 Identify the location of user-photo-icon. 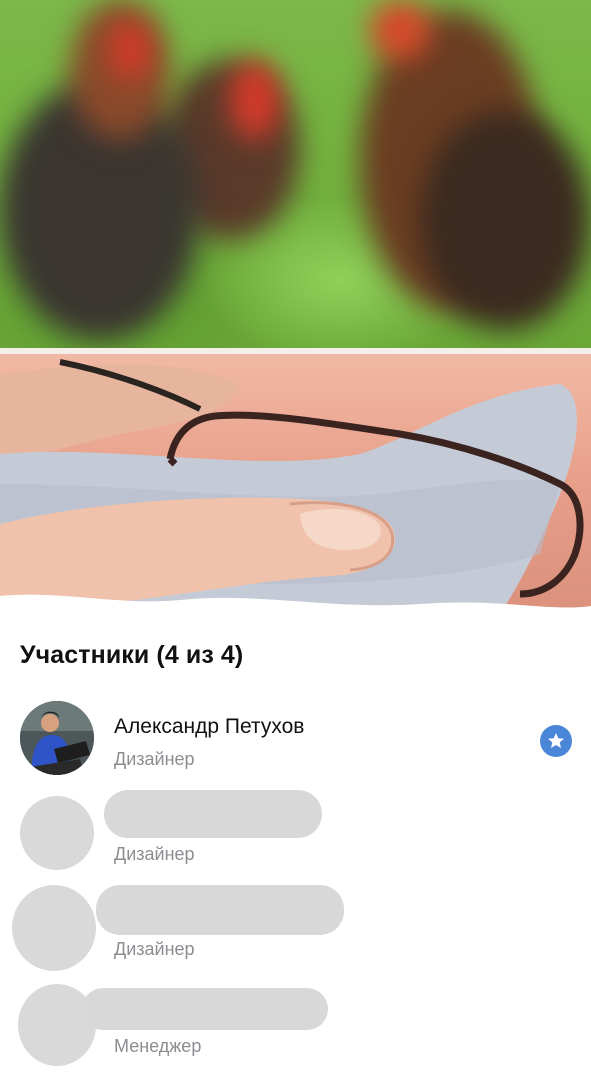
(57, 738).